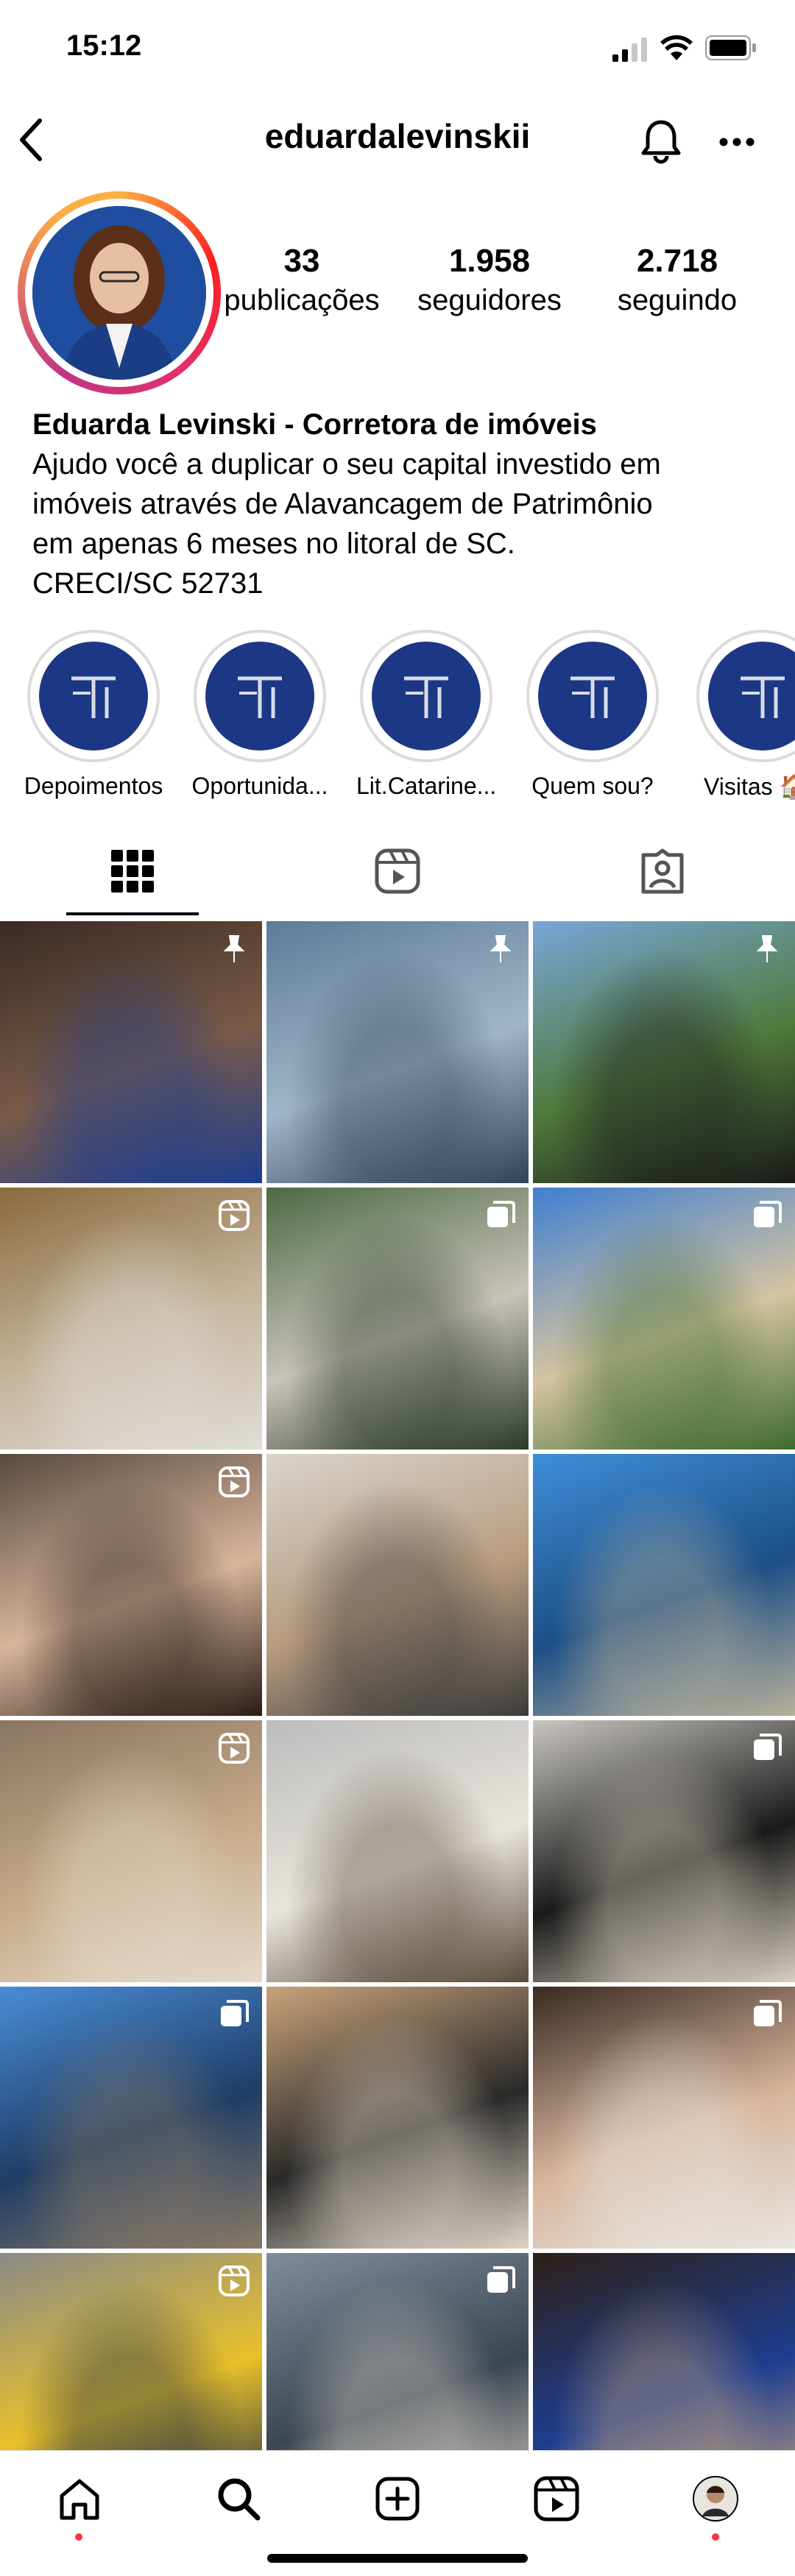  I want to click on profile-username: eduardalevinskii, so click(397, 136).